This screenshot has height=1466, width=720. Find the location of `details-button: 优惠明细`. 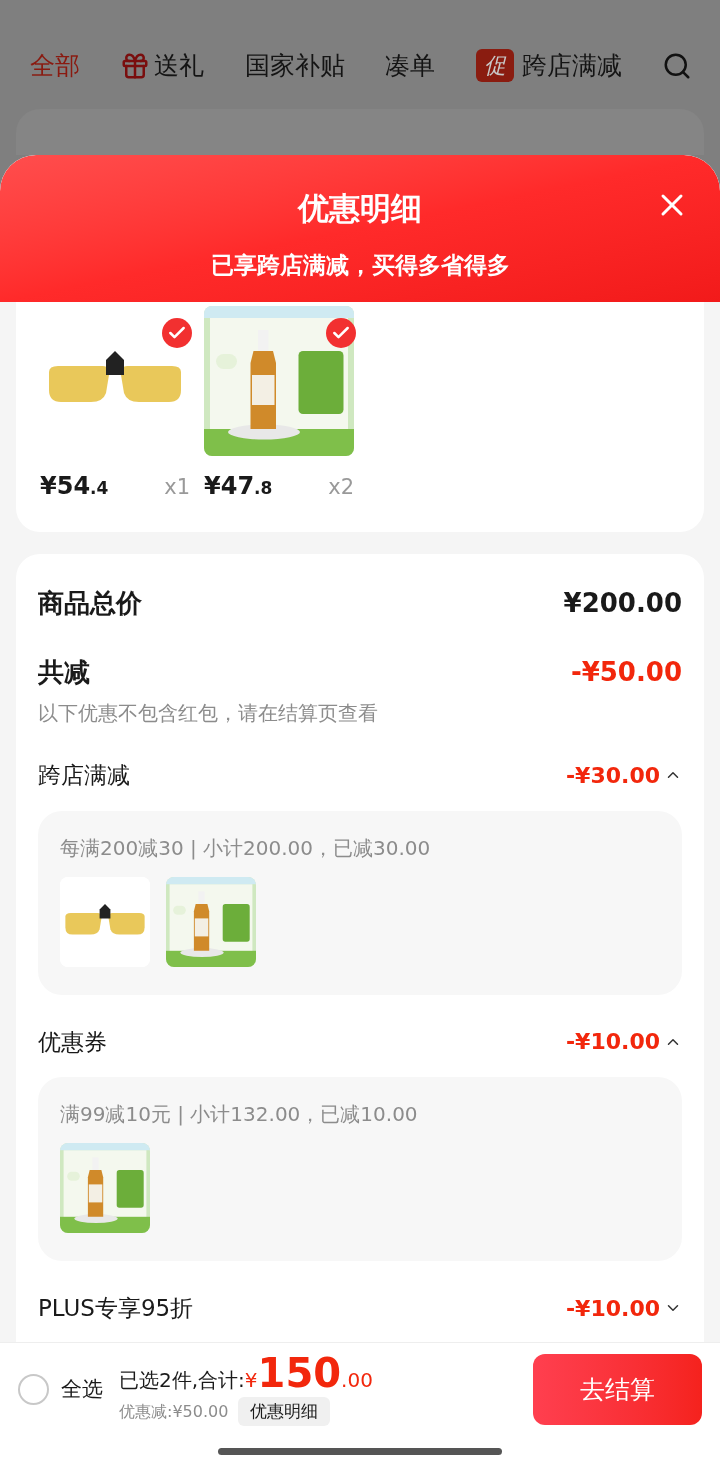

details-button: 优惠明细 is located at coordinates (284, 1411).